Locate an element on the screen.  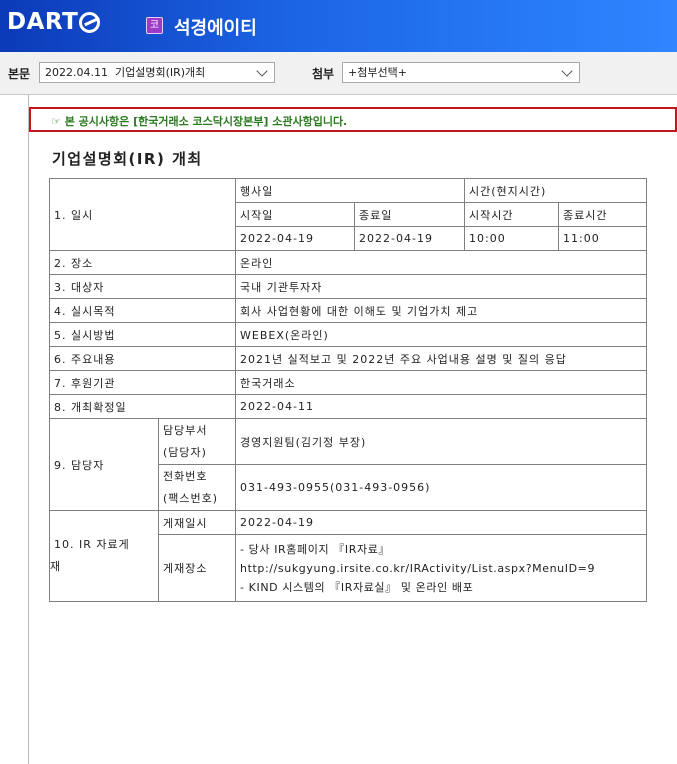
table-row: 8. 개최확정일 2022-04-11 is located at coordinates (348, 406).